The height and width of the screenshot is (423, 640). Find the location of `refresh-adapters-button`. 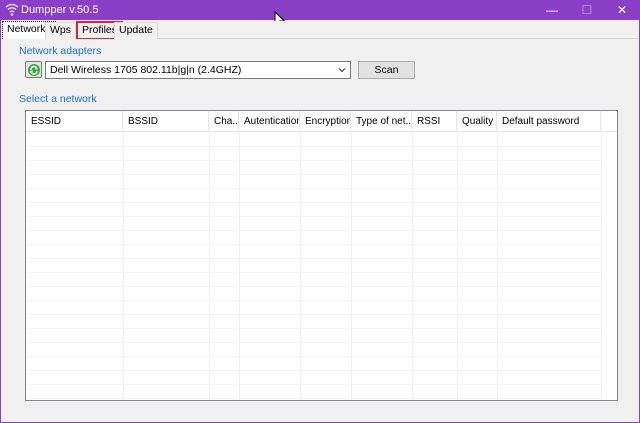

refresh-adapters-button is located at coordinates (33, 69).